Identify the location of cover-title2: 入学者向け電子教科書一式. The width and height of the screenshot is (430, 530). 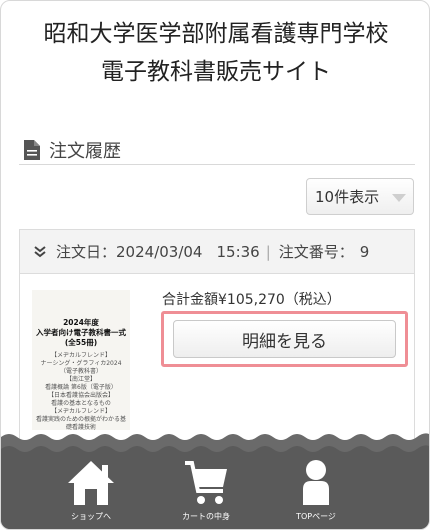
(81, 332).